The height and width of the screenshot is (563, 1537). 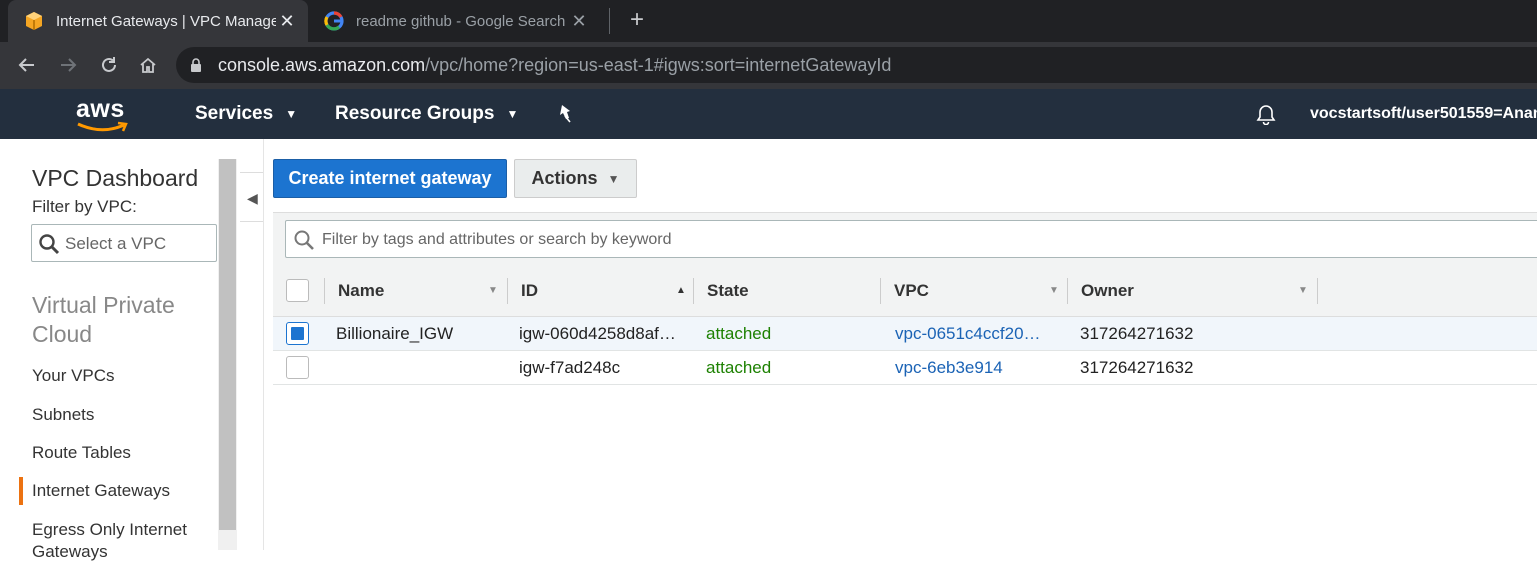 What do you see at coordinates (728, 290) in the screenshot?
I see `column-label: State` at bounding box center [728, 290].